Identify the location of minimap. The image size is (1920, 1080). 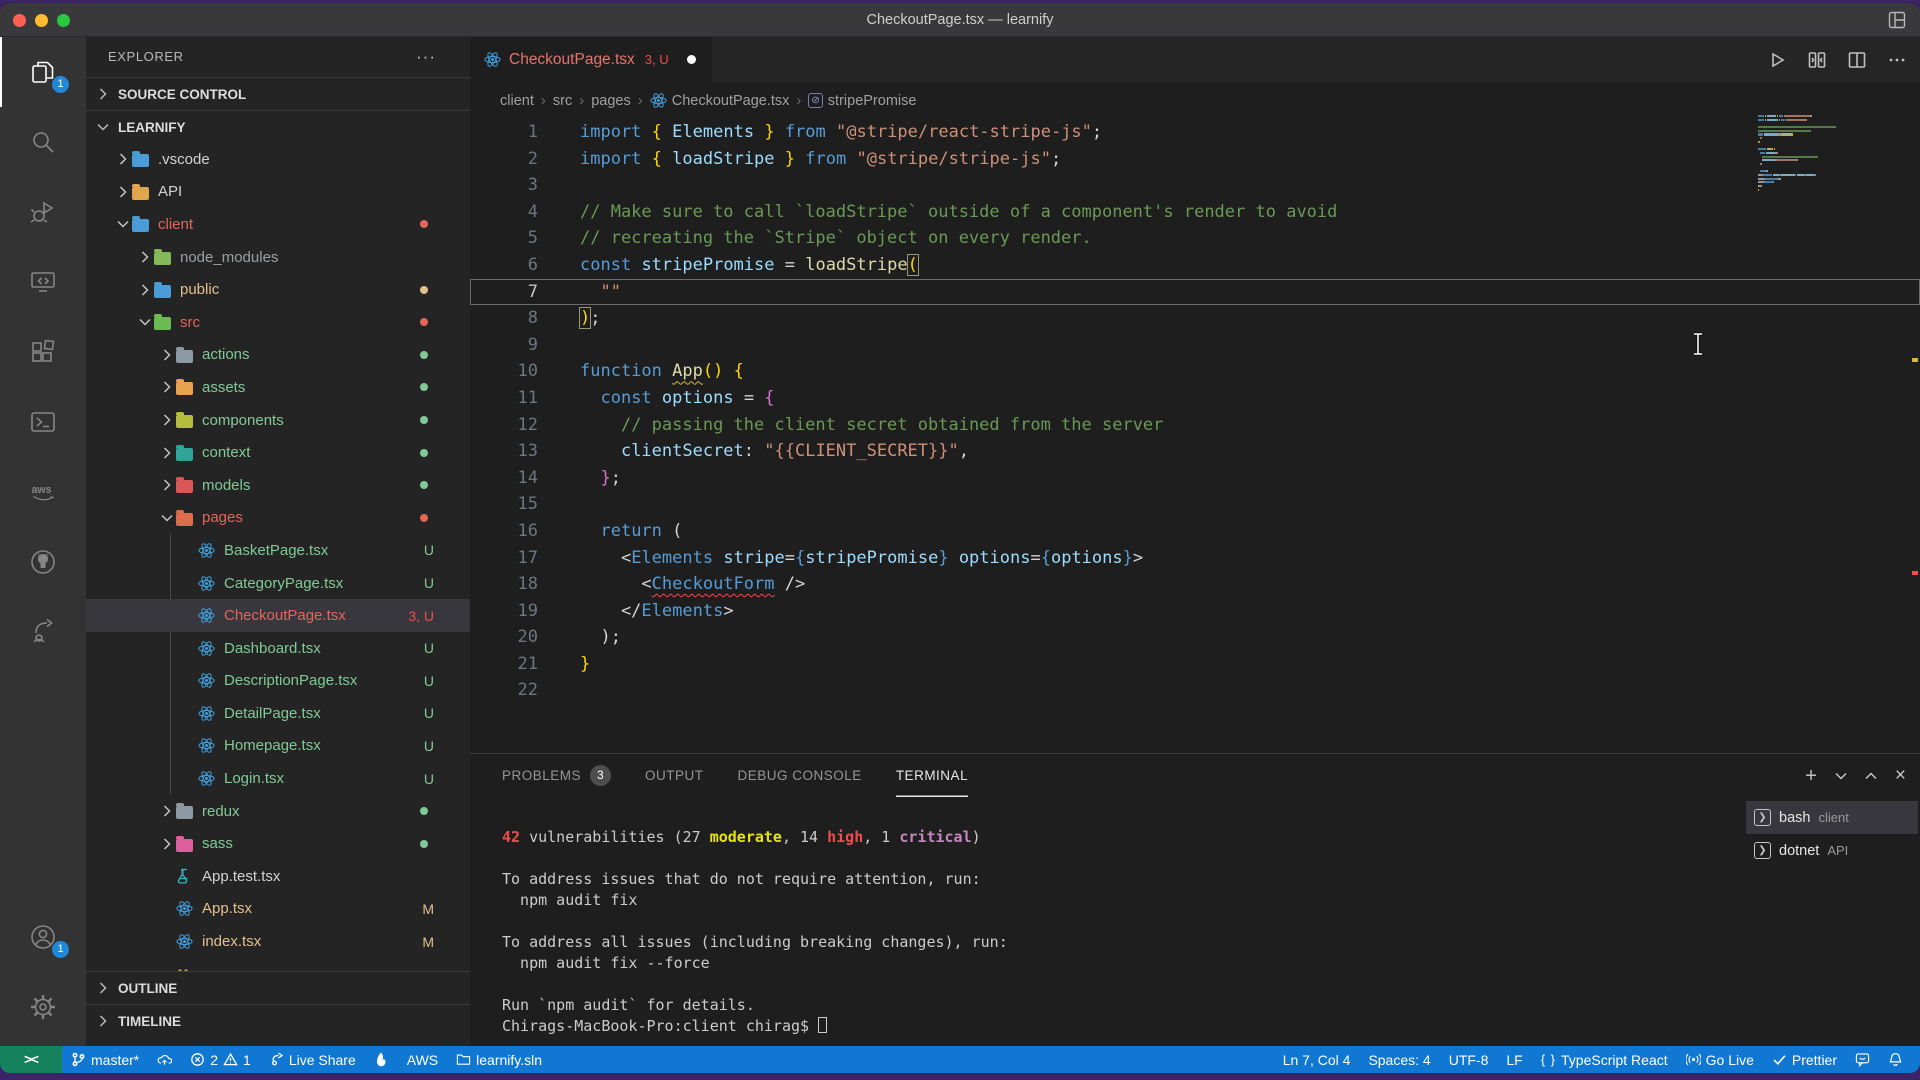
(1836, 155).